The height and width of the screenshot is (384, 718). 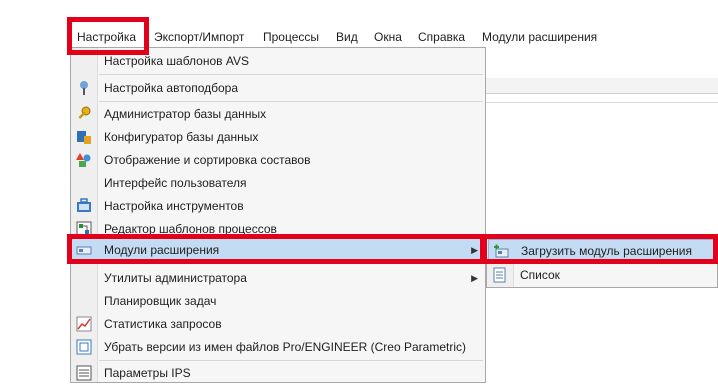 What do you see at coordinates (84, 373) in the screenshot?
I see `params-icon` at bounding box center [84, 373].